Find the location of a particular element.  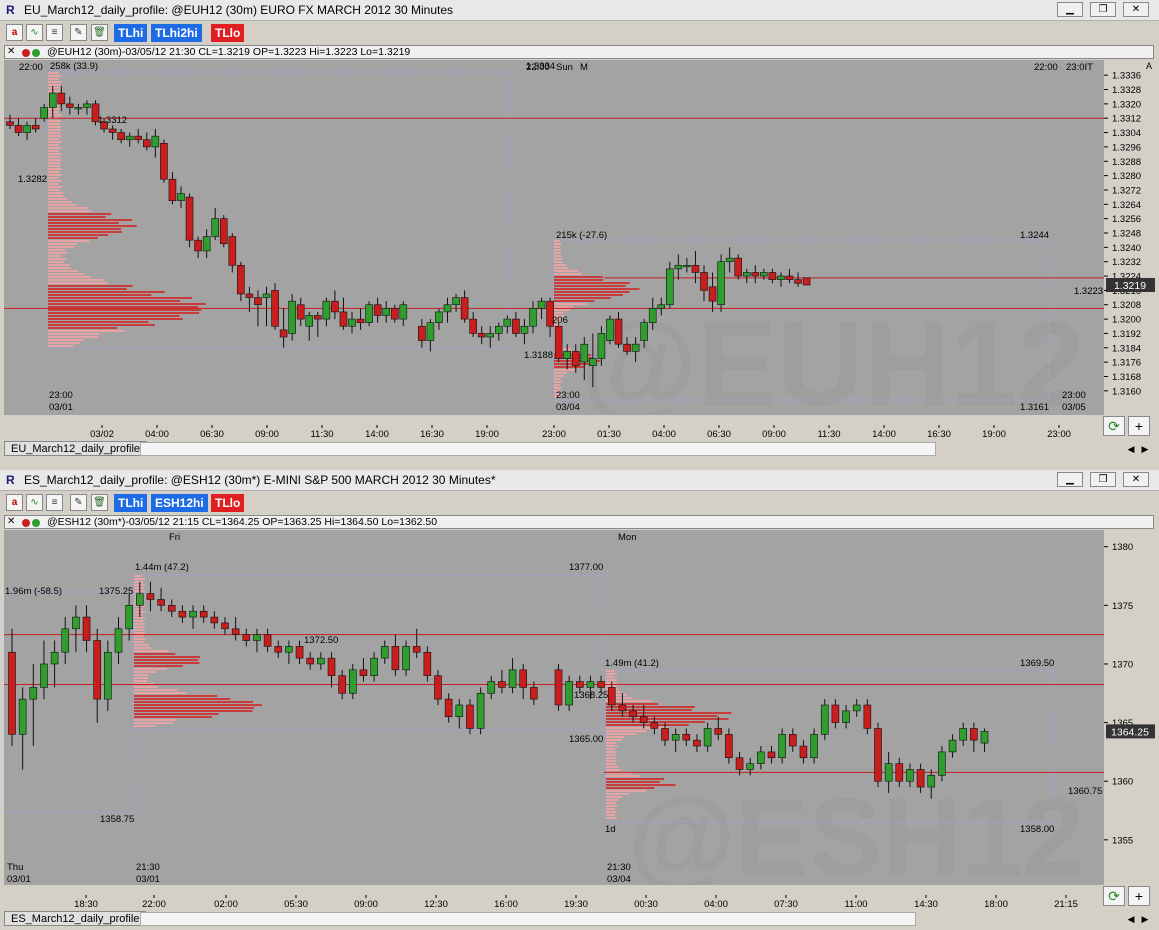

chart-label: 03/01 is located at coordinates (61, 407).